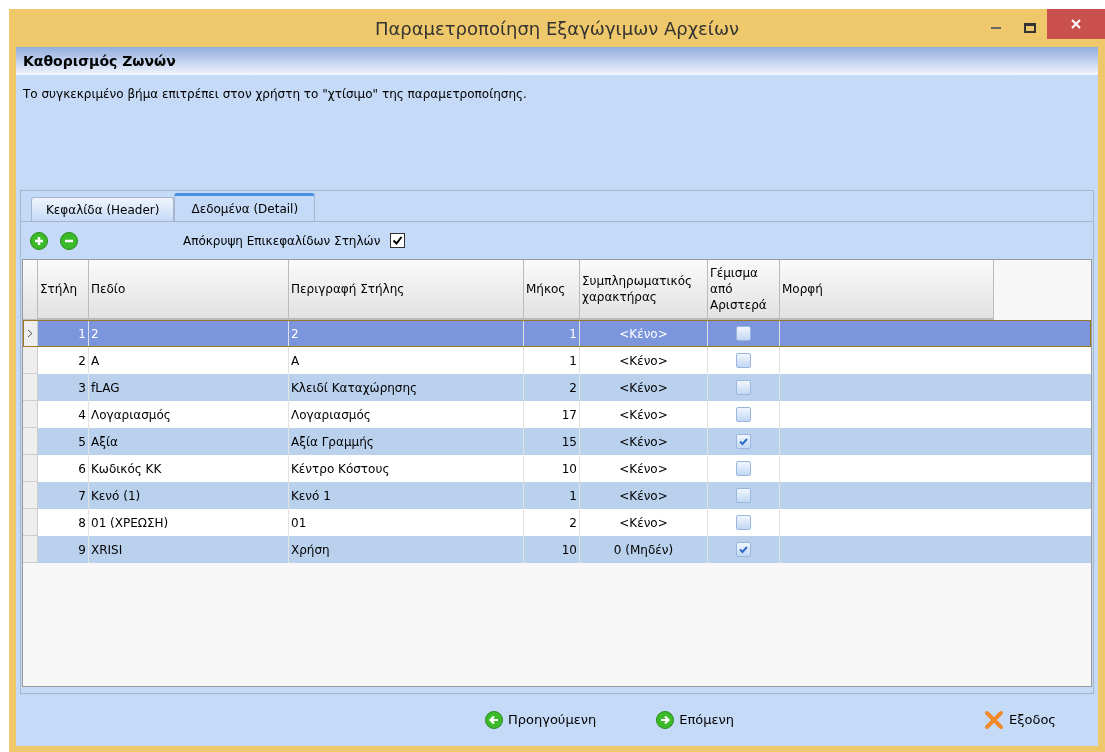  I want to click on column-header: Πεδίο, so click(189, 290).